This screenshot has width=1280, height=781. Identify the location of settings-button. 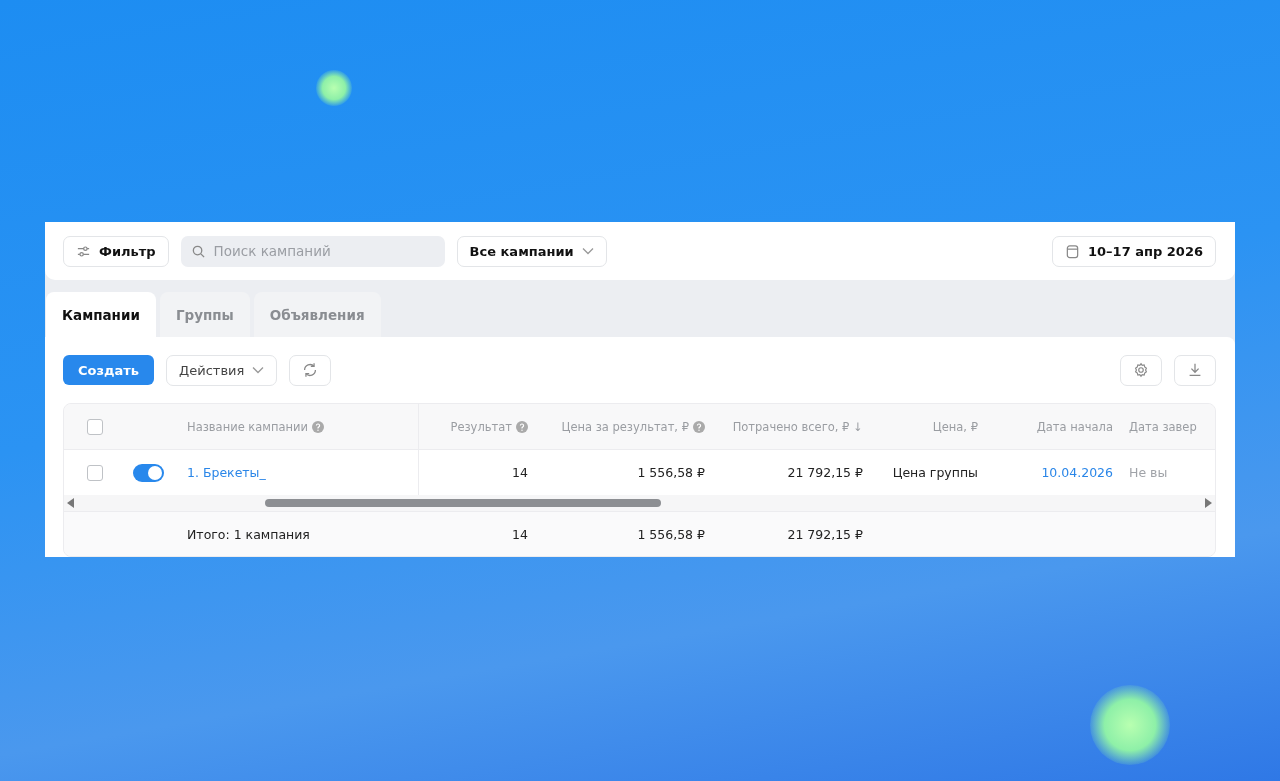
(1141, 370).